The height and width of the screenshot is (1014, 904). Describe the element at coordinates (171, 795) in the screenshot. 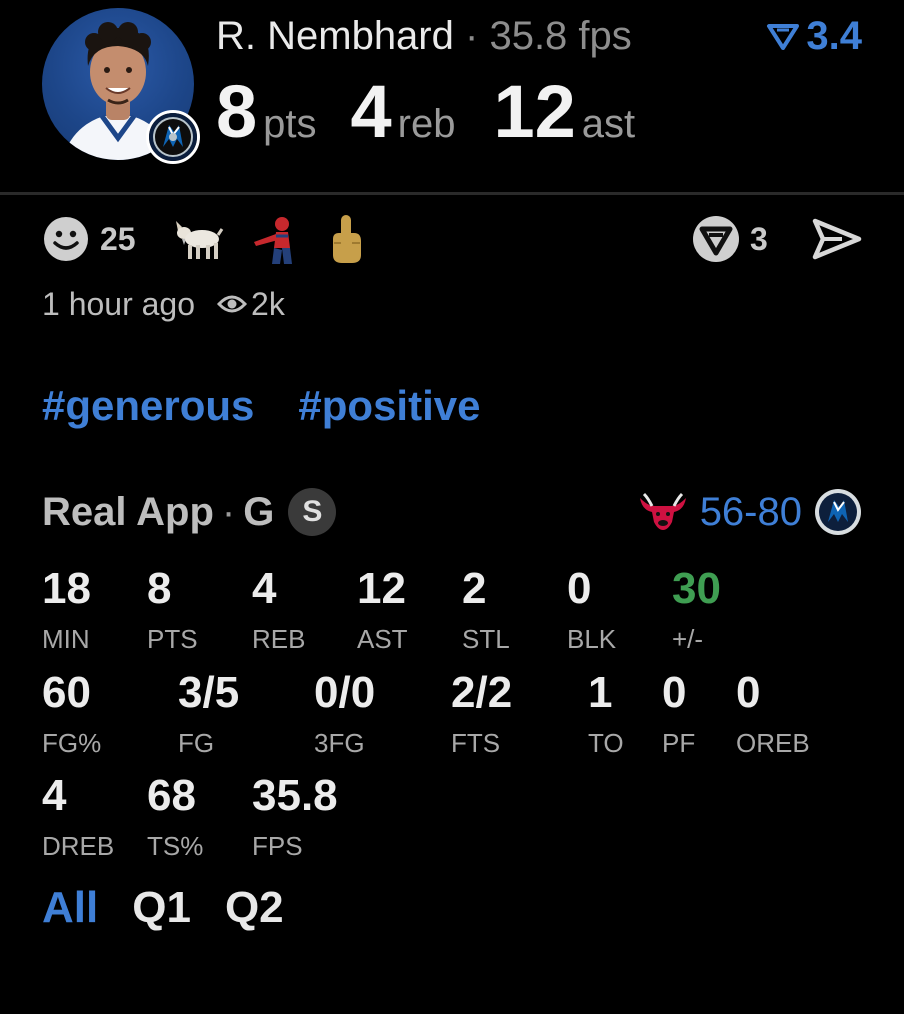

I see `stat-value: 68` at that location.